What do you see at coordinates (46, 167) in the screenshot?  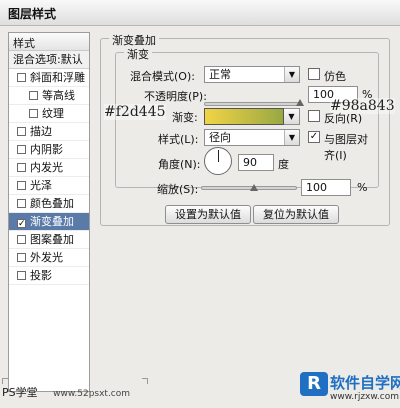 I see `style-list-item-label: 内发光` at bounding box center [46, 167].